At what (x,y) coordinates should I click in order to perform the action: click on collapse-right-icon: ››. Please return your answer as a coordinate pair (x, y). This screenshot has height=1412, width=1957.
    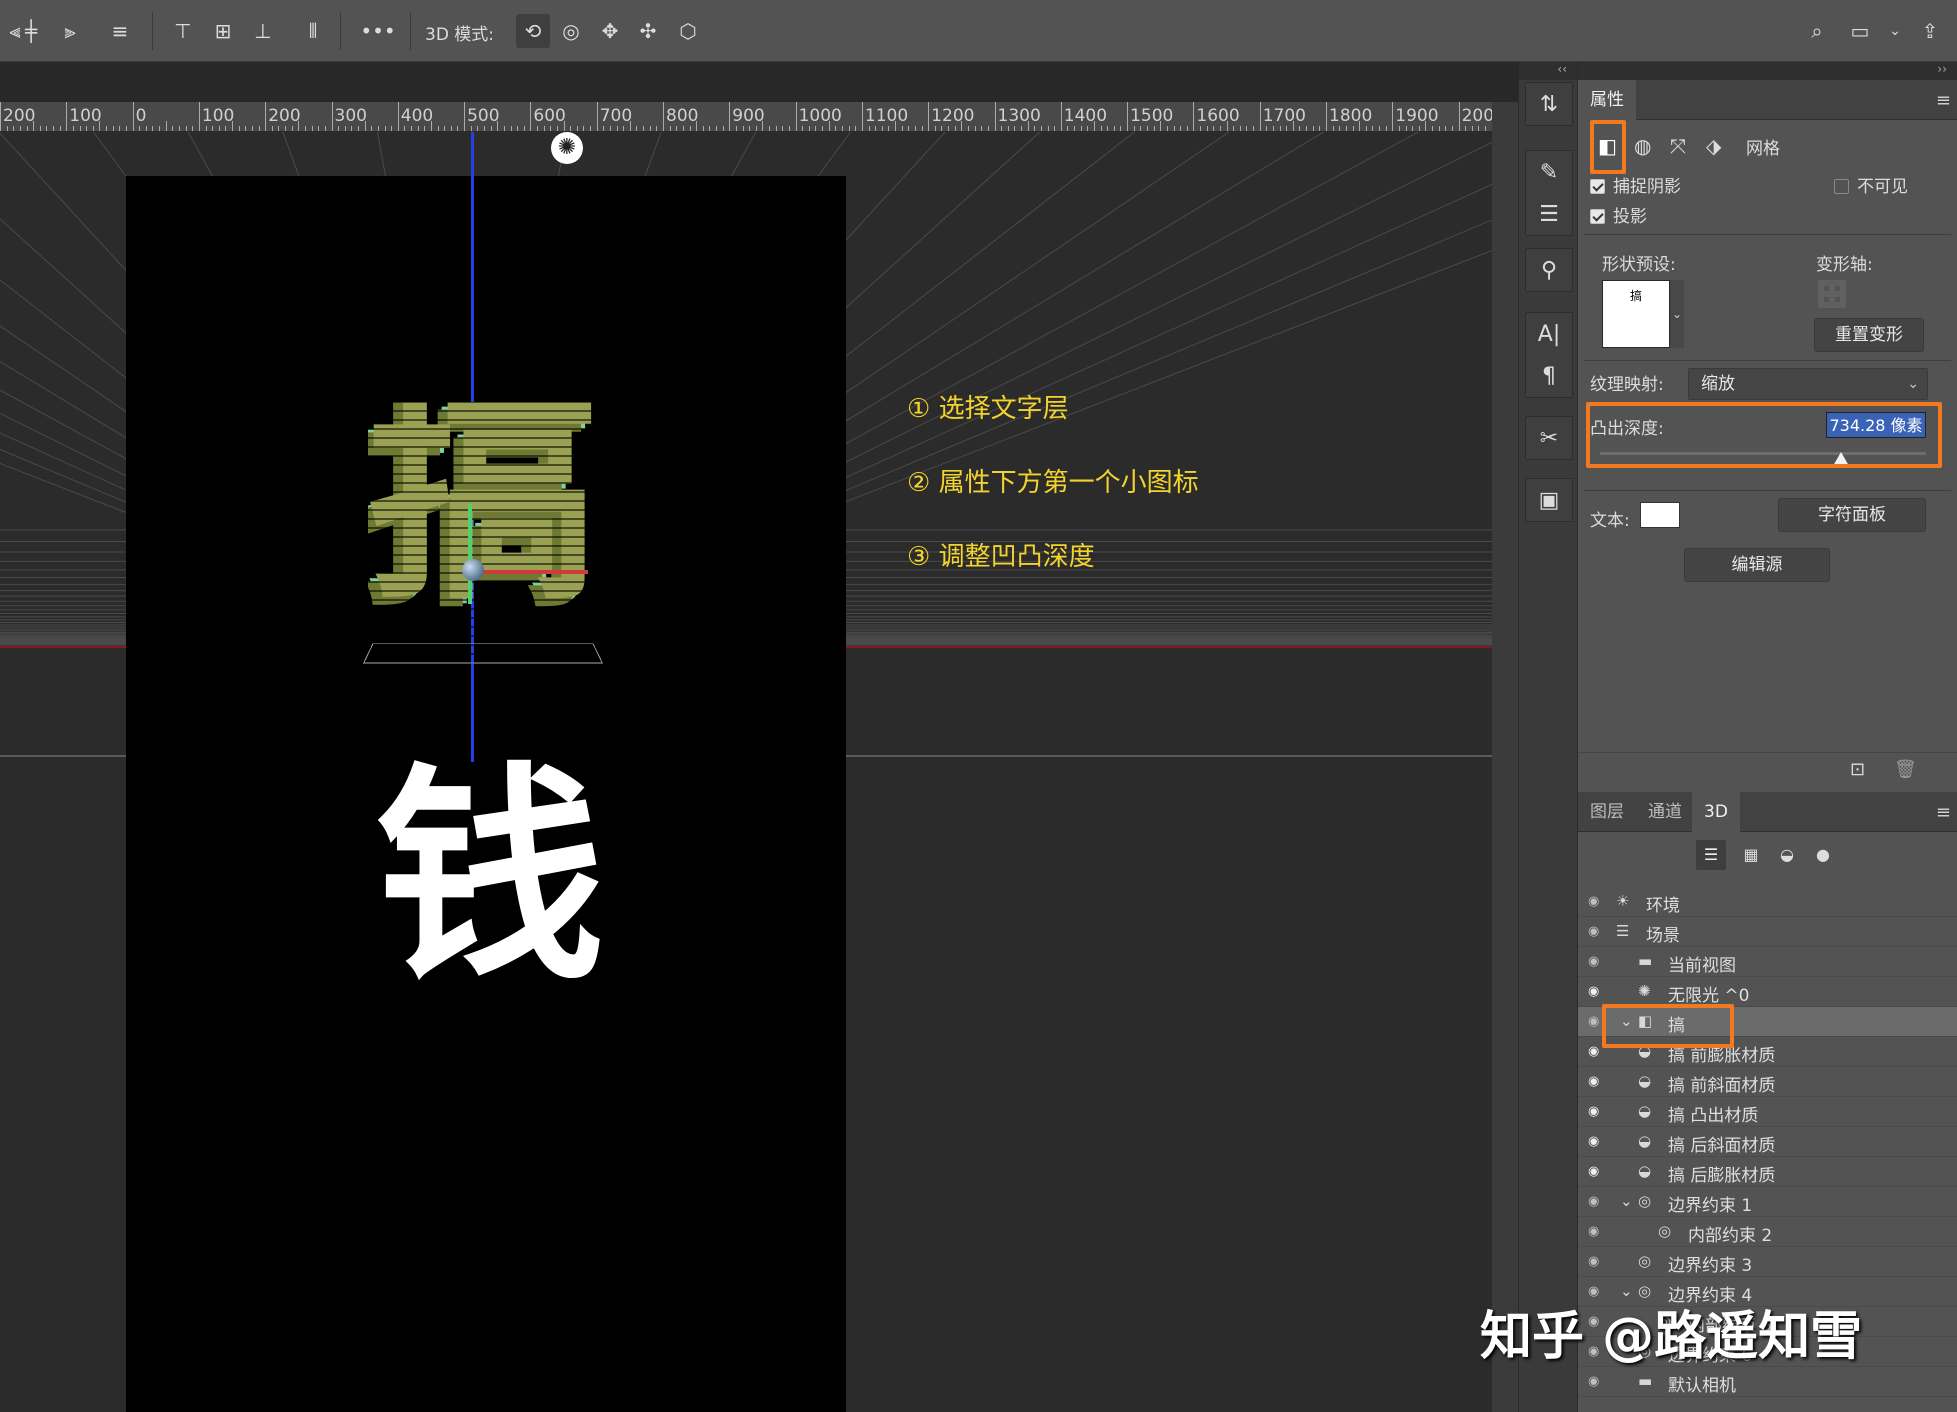
    Looking at the image, I should click on (1767, 71).